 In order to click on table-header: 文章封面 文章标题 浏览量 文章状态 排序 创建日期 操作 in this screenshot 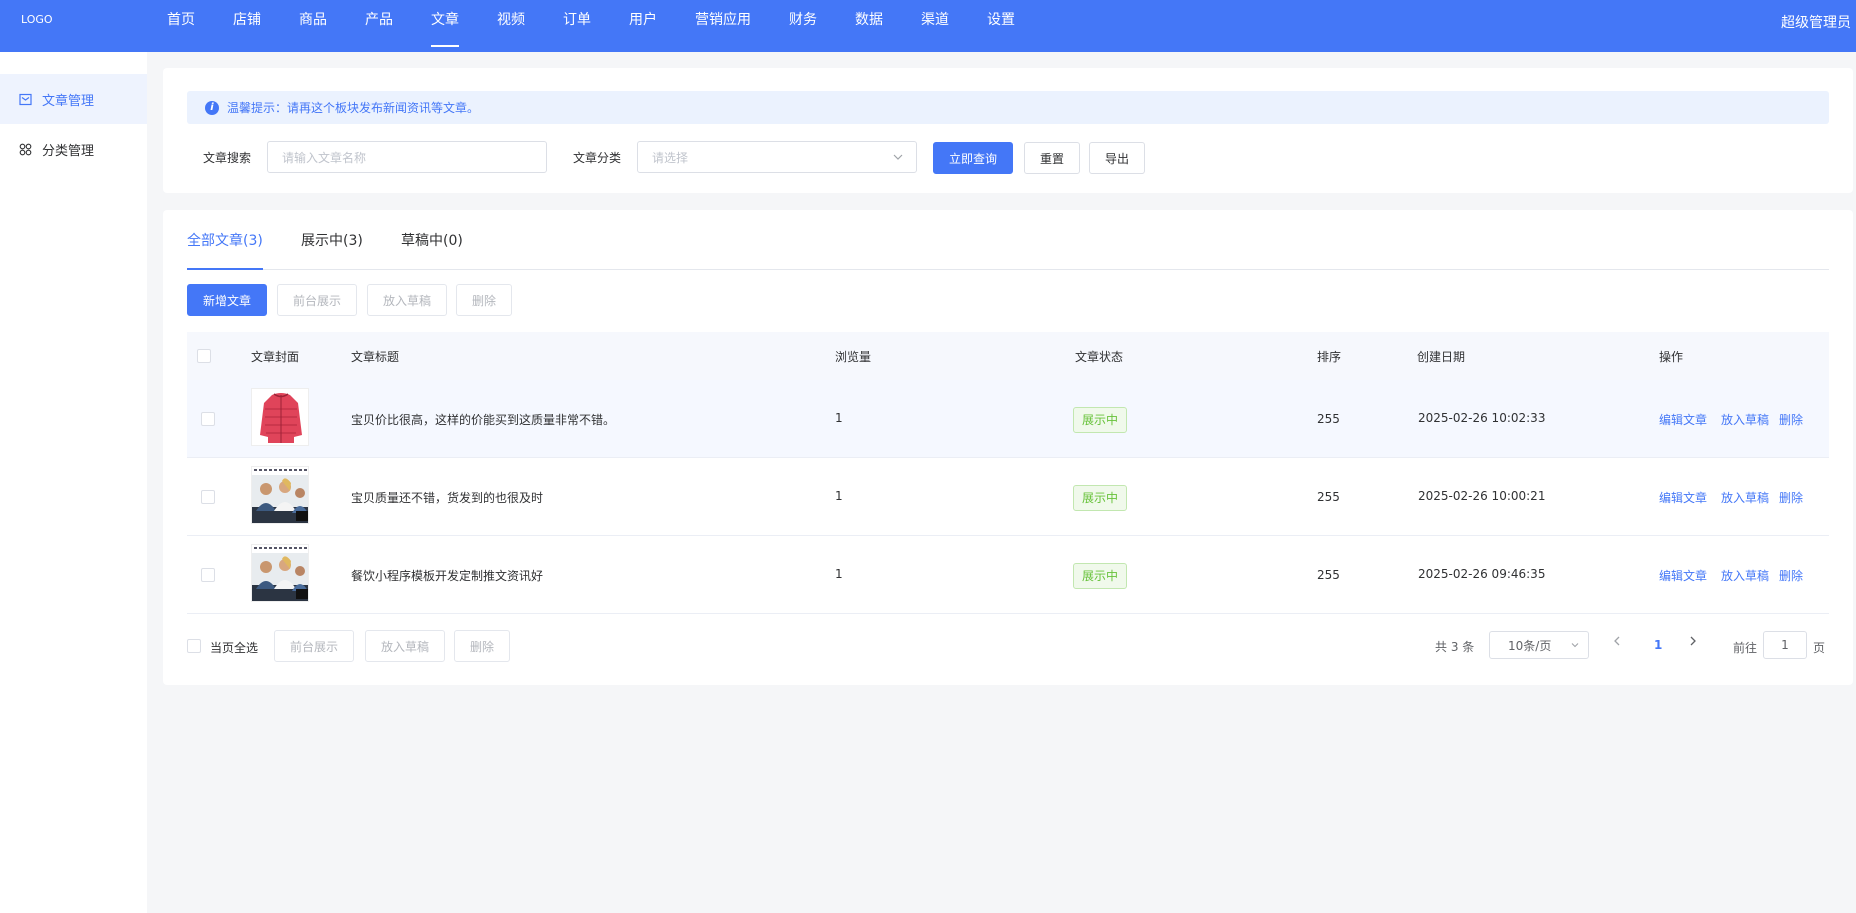, I will do `click(1008, 356)`.